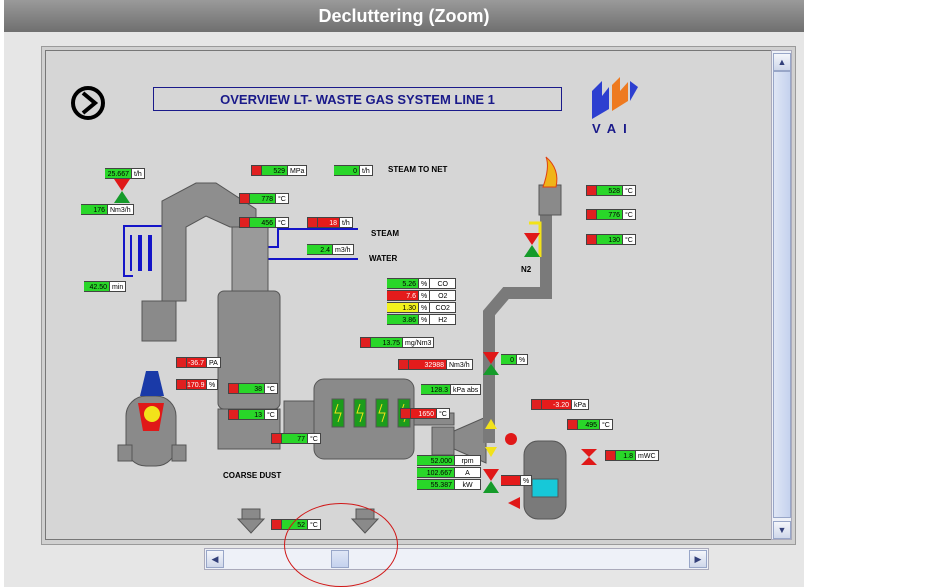 Image resolution: width=926 pixels, height=587 pixels. Describe the element at coordinates (698, 559) in the screenshot. I see `scroll-right-icon: ▶` at that location.